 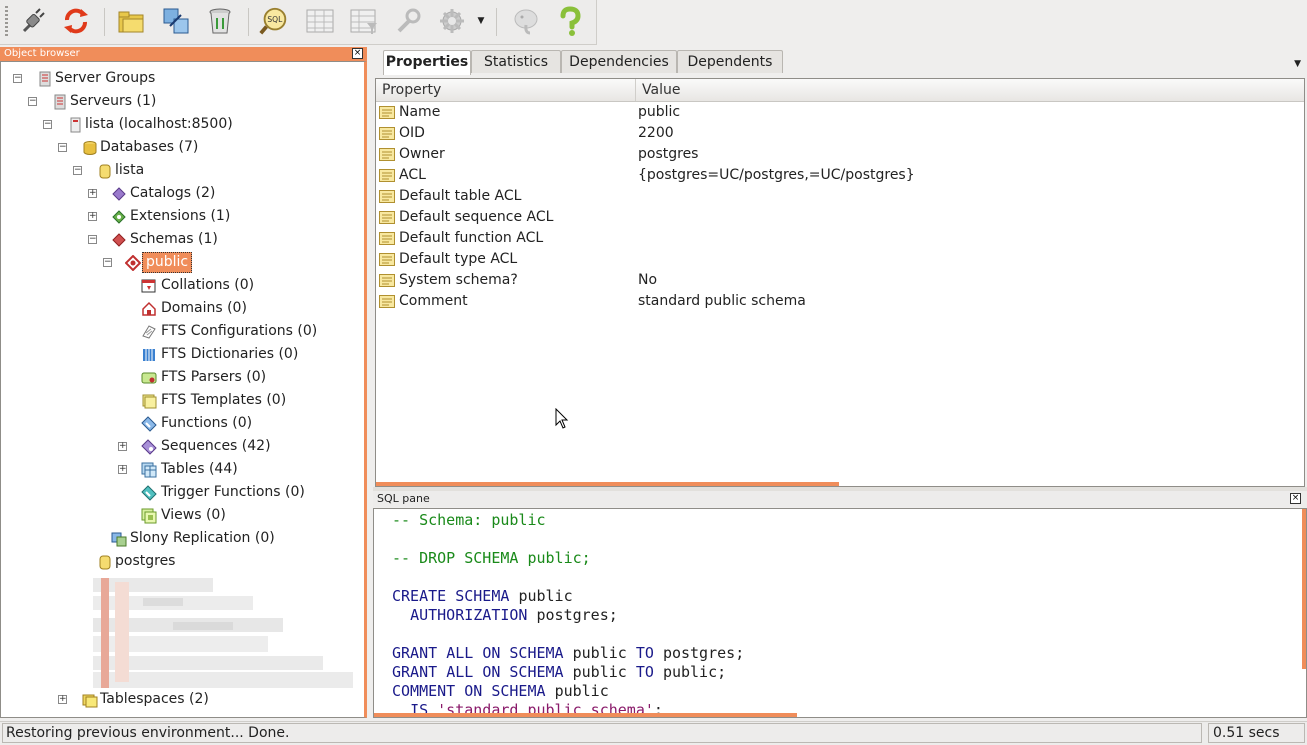 What do you see at coordinates (274, 21) in the screenshot?
I see `sql-query-button: SQL` at bounding box center [274, 21].